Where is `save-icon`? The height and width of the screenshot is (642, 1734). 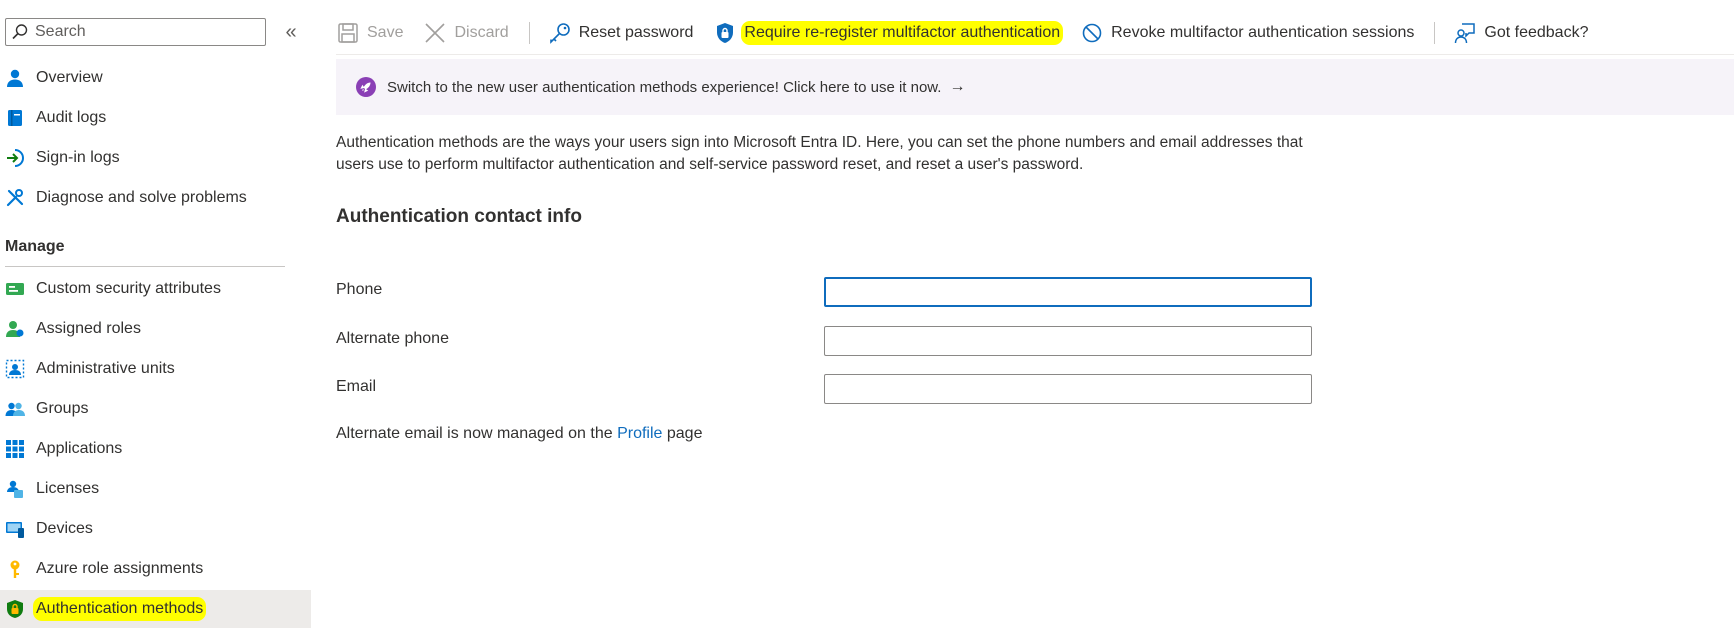 save-icon is located at coordinates (348, 33).